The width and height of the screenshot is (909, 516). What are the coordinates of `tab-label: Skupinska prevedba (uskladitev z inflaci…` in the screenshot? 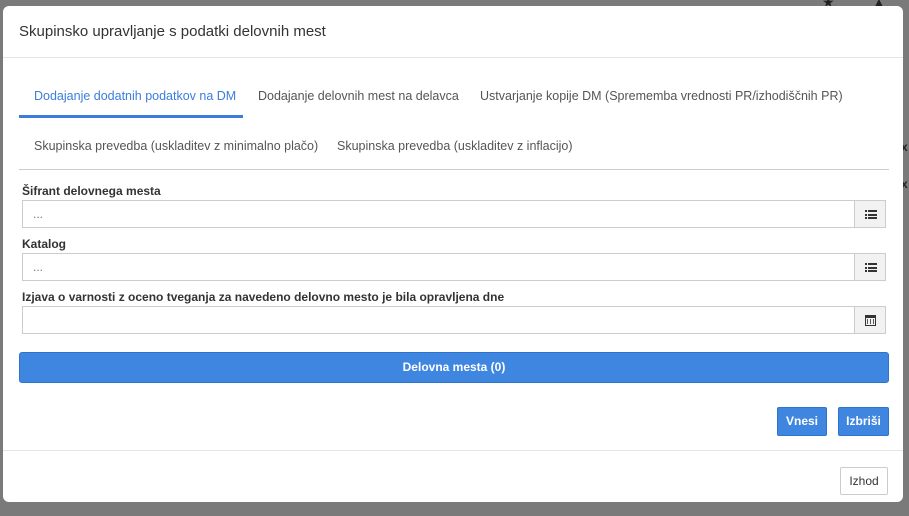 It's located at (455, 146).